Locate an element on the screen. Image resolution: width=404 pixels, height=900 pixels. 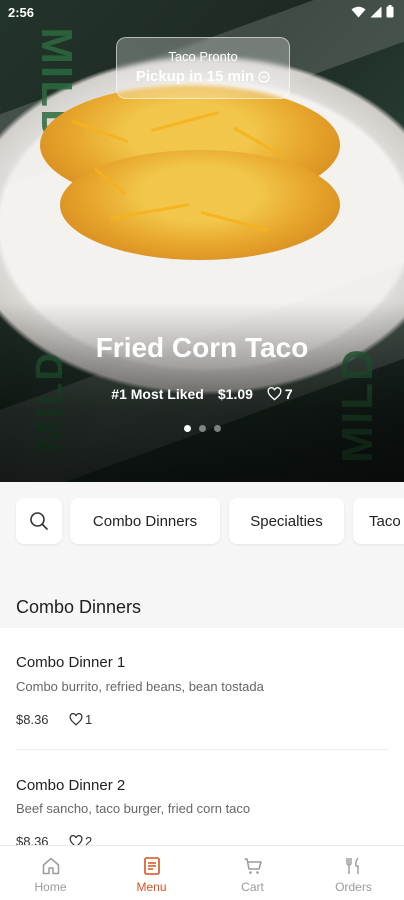
status-bar: 2:56 is located at coordinates (202, 13).